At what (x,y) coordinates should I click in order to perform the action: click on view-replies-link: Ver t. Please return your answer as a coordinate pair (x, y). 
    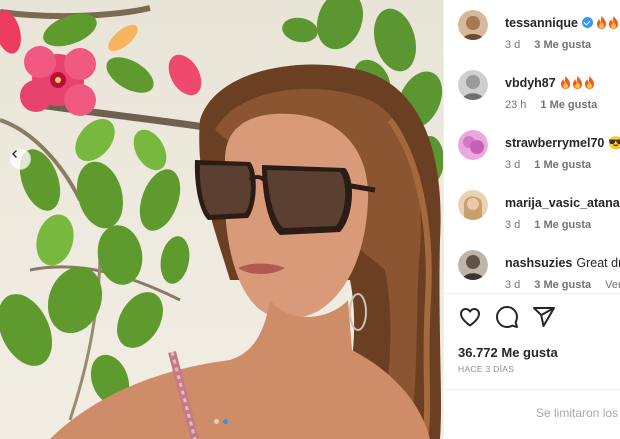
    Looking at the image, I should click on (612, 285).